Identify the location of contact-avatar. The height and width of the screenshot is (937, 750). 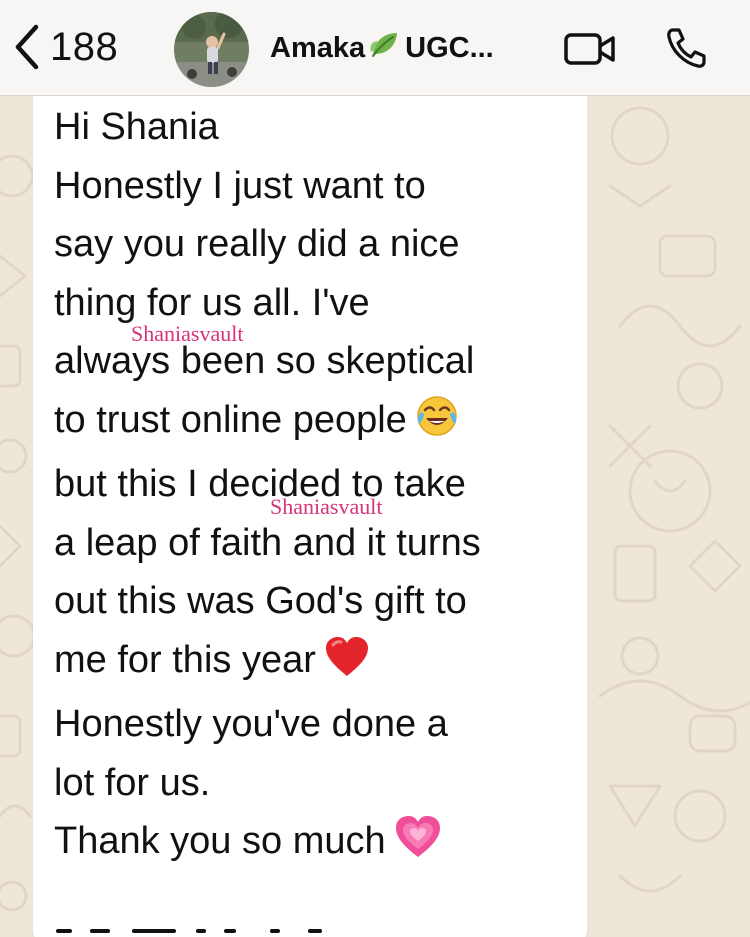
(211, 49).